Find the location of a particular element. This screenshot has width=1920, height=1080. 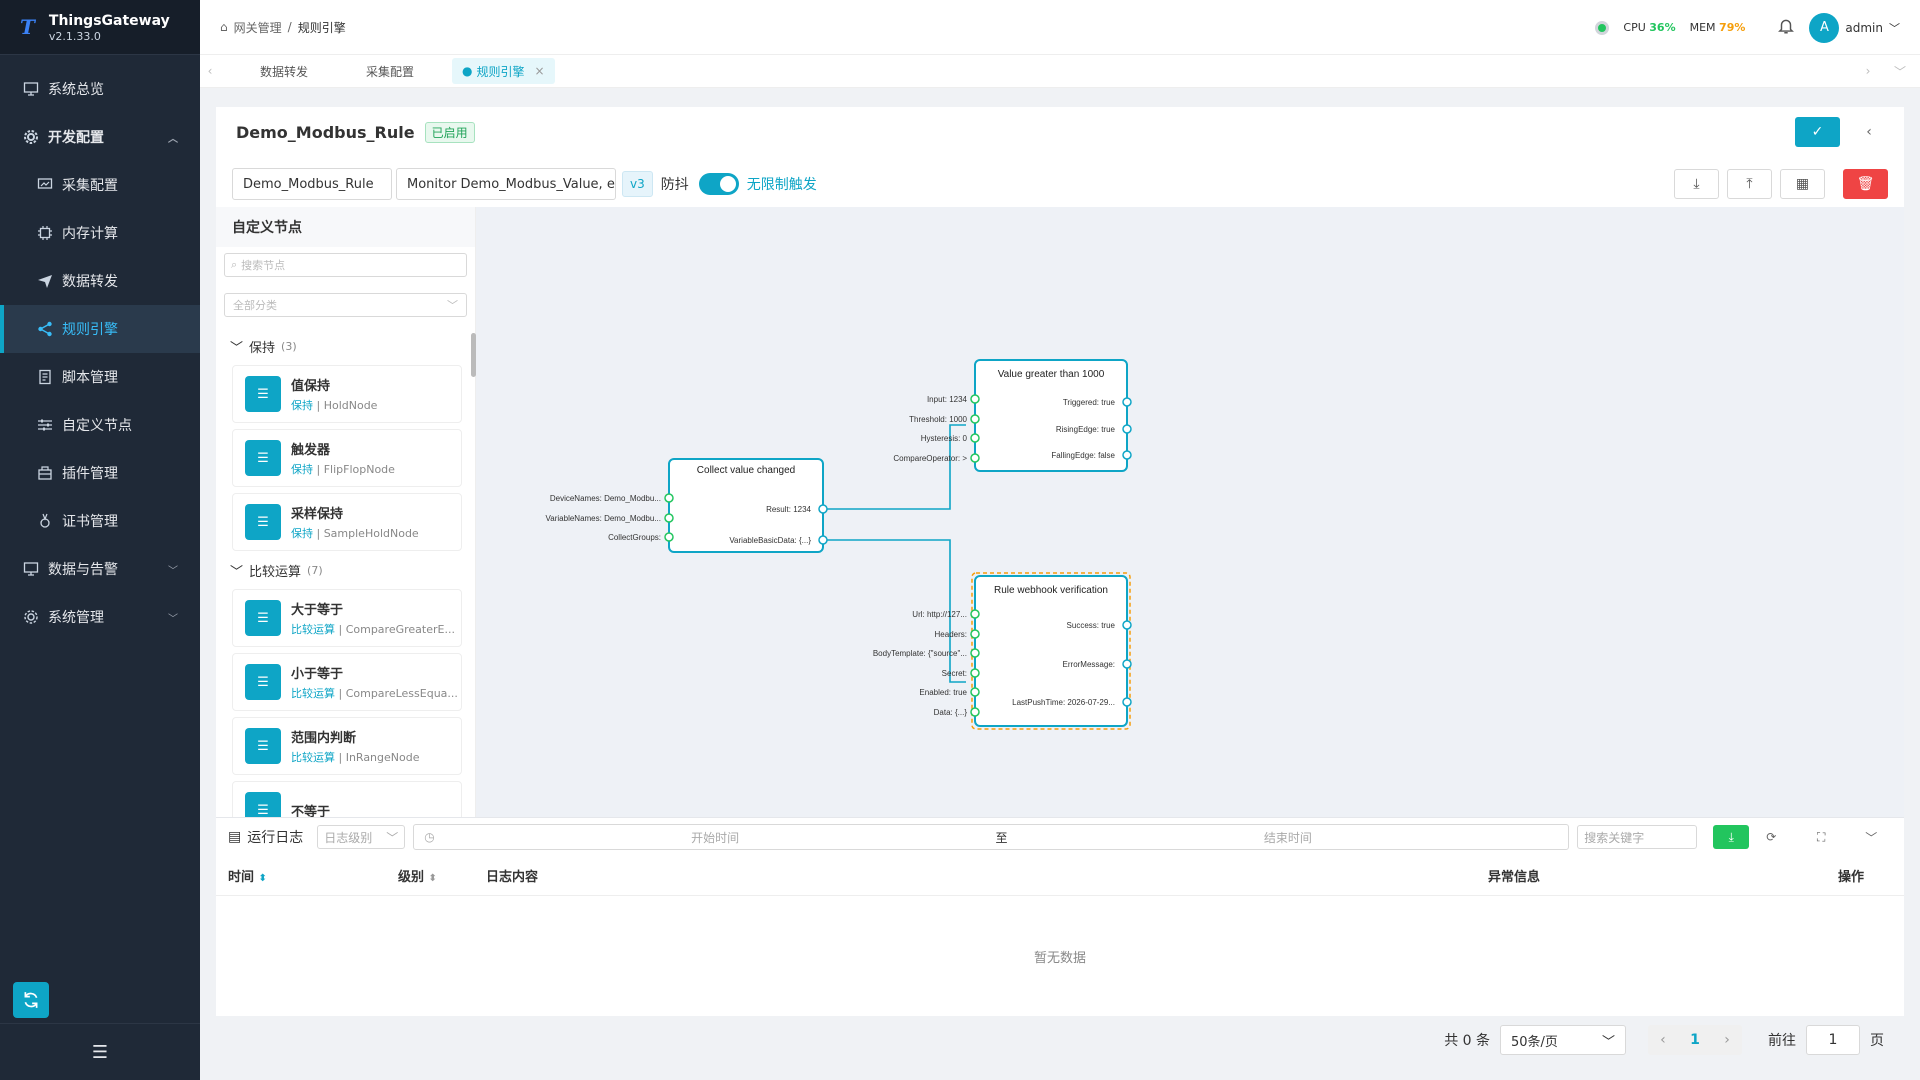

sidebar-item-cert: 证书管理 is located at coordinates (100, 521).